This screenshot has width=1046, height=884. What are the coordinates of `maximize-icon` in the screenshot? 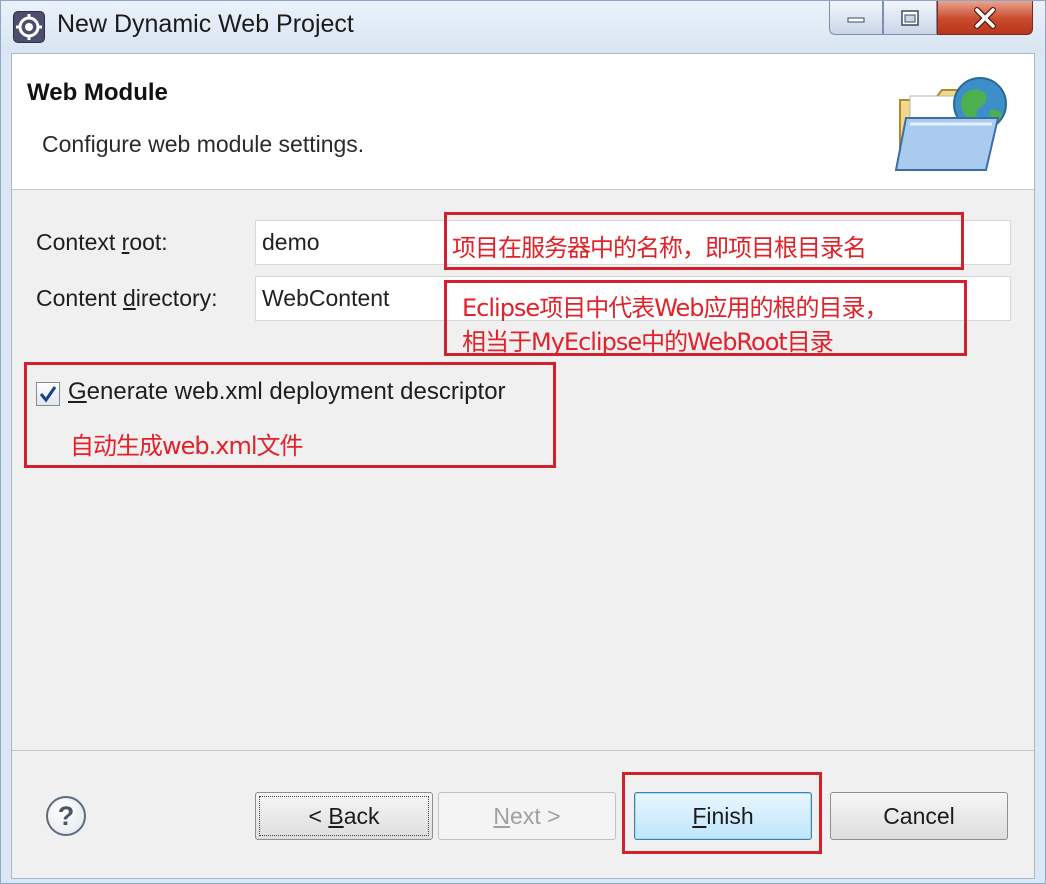 It's located at (910, 17).